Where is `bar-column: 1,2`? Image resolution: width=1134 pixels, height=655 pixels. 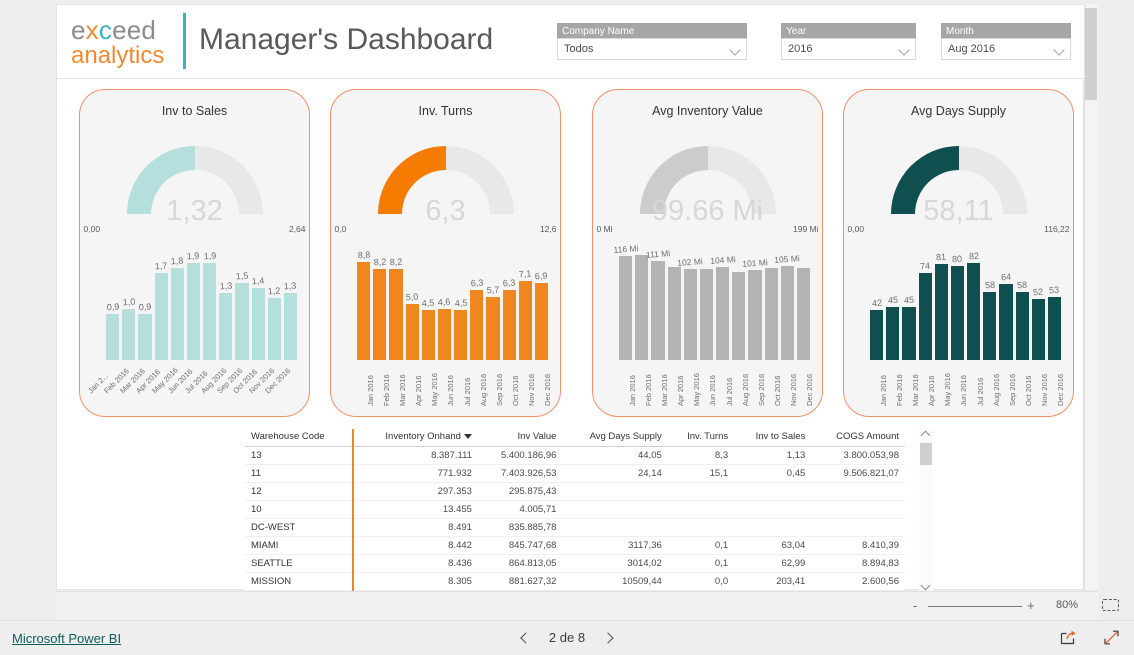
bar-column: 1,2 is located at coordinates (274, 301).